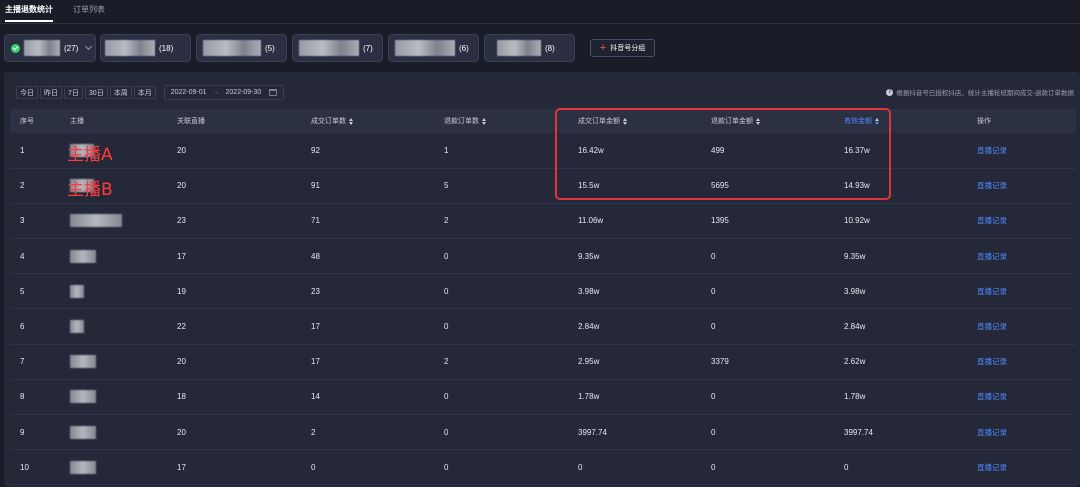 Image resolution: width=1080 pixels, height=487 pixels. What do you see at coordinates (181, 291) in the screenshot?
I see `cell-linked-live: 19` at bounding box center [181, 291].